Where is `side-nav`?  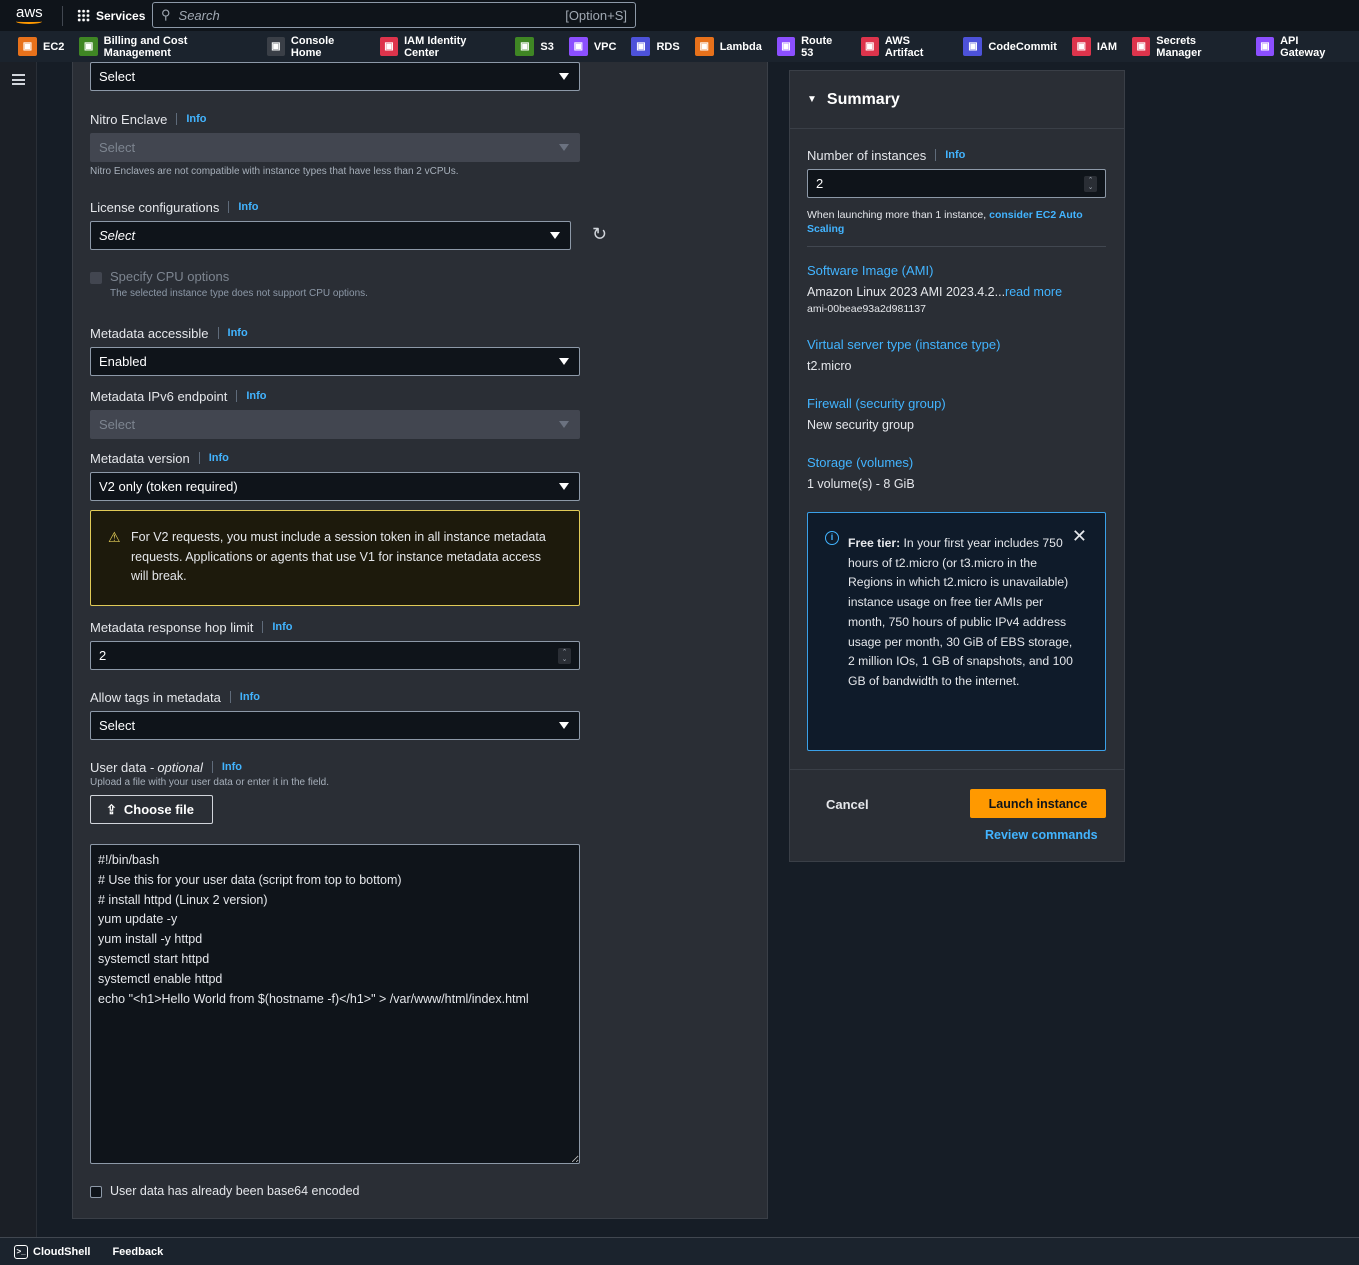
side-nav is located at coordinates (18, 649).